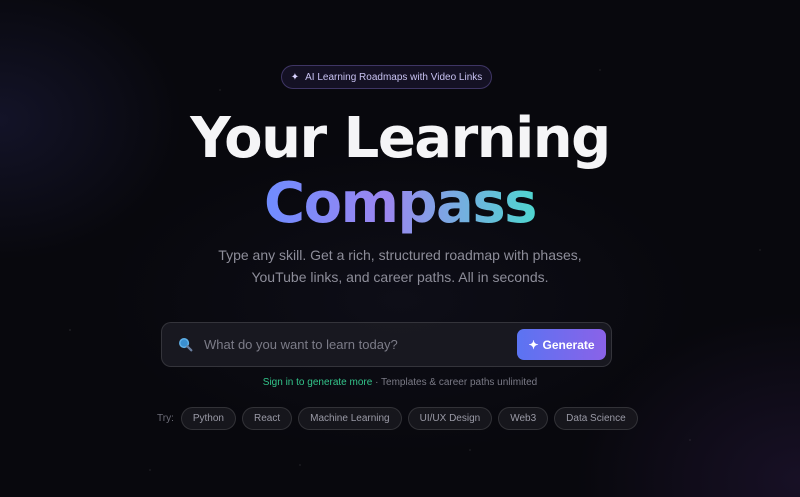  What do you see at coordinates (568, 344) in the screenshot?
I see `generate-button-label: Generate` at bounding box center [568, 344].